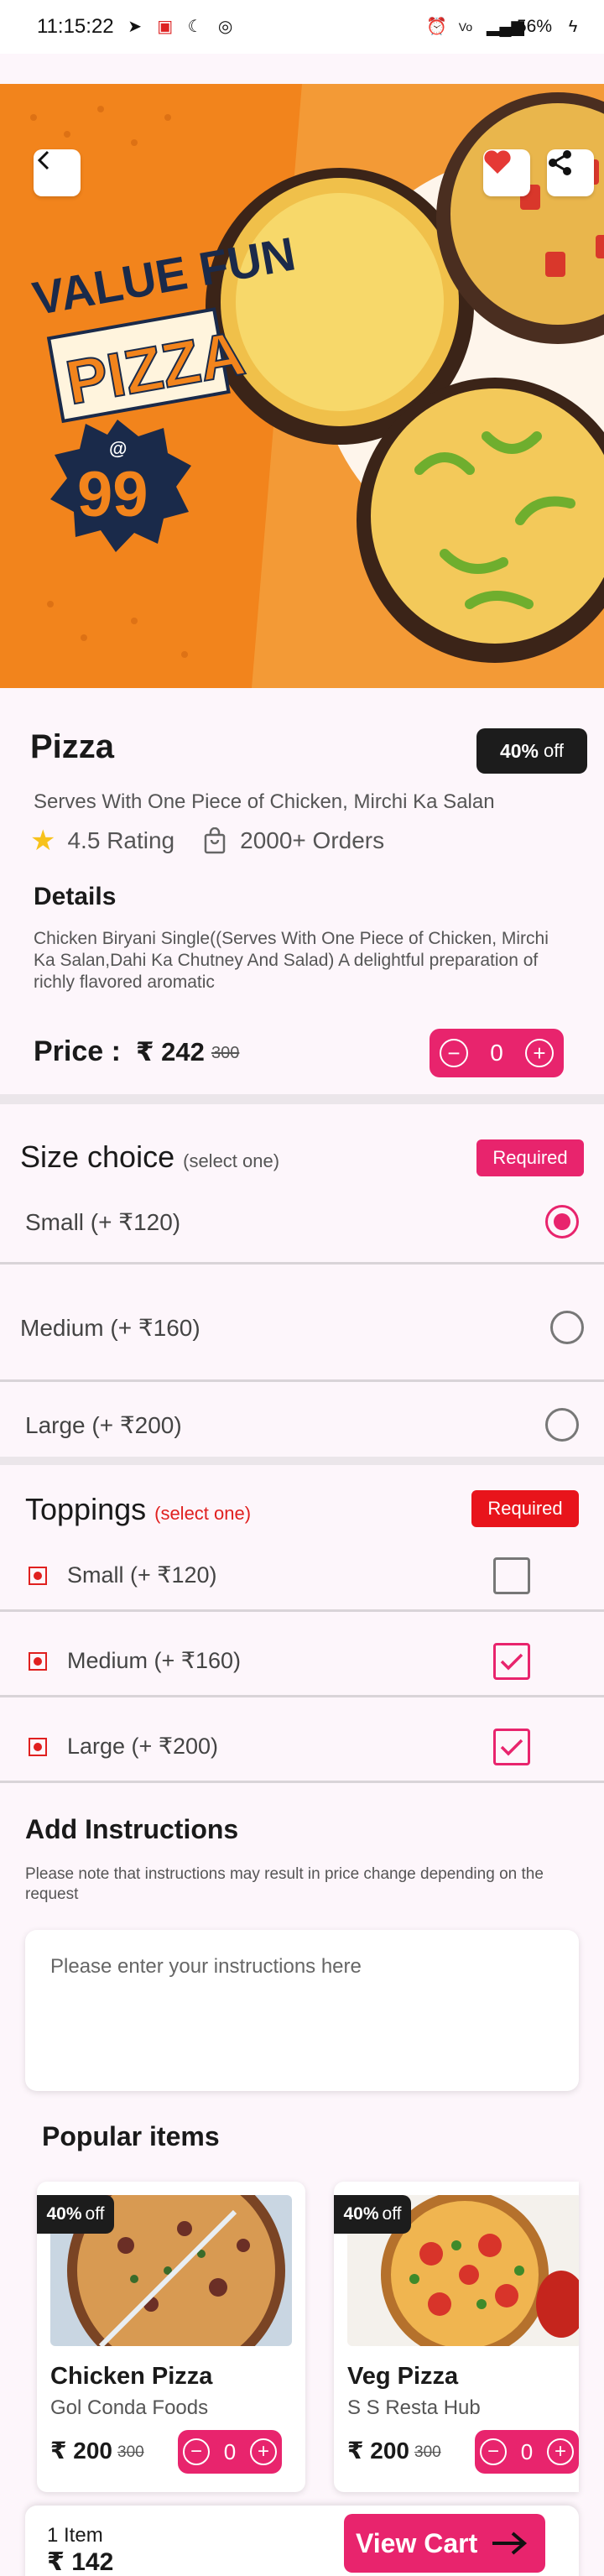  What do you see at coordinates (132, 1829) in the screenshot?
I see `instructions-heading: Add Instructions` at bounding box center [132, 1829].